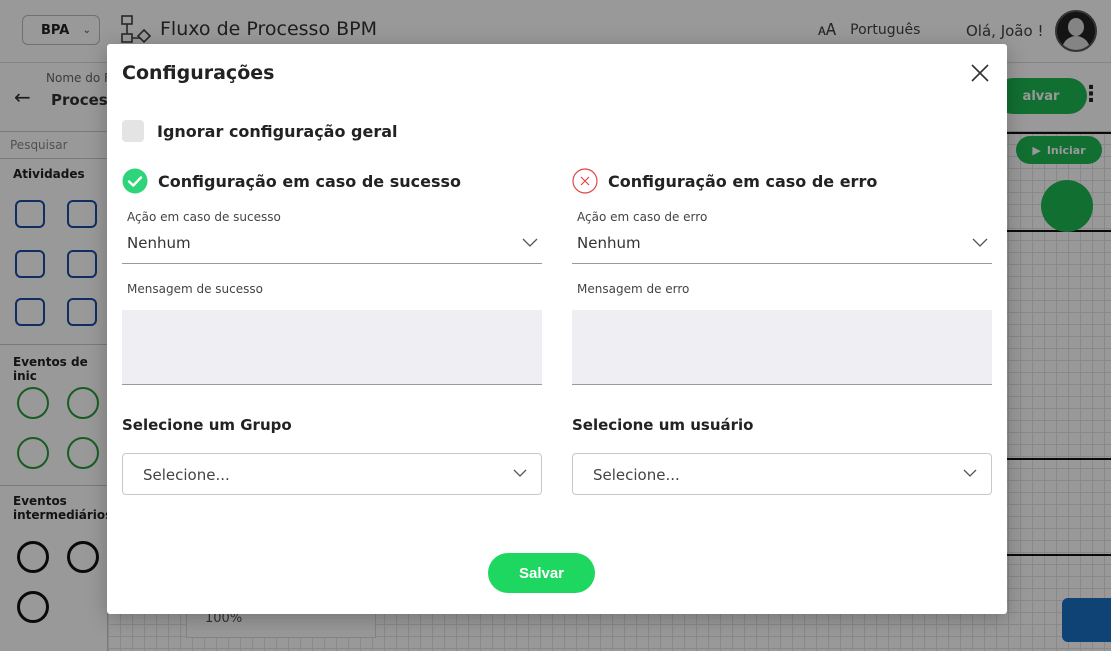  Describe the element at coordinates (207, 425) in the screenshot. I see `group-select-label: Selecione um Grupo` at that location.